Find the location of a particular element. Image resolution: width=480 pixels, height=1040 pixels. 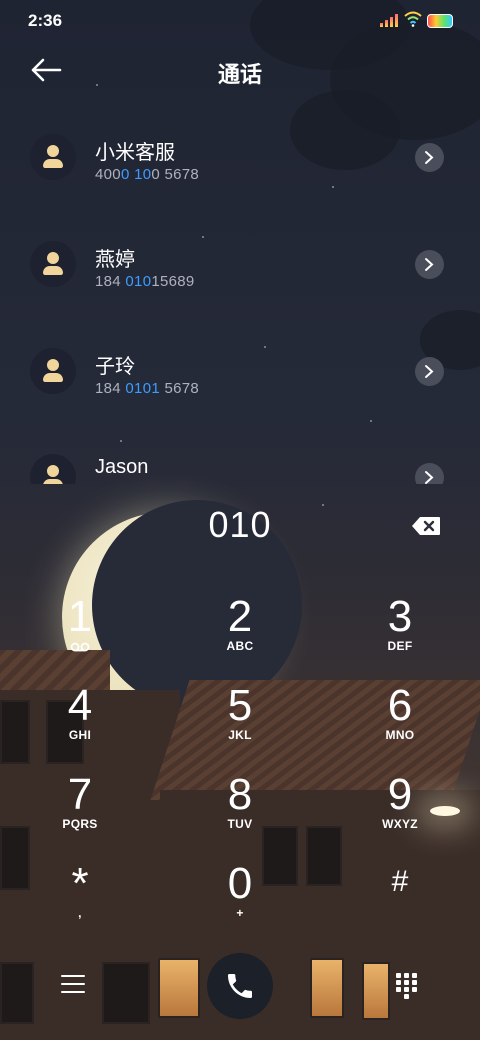

status-bar: 2:36 is located at coordinates (240, 20).